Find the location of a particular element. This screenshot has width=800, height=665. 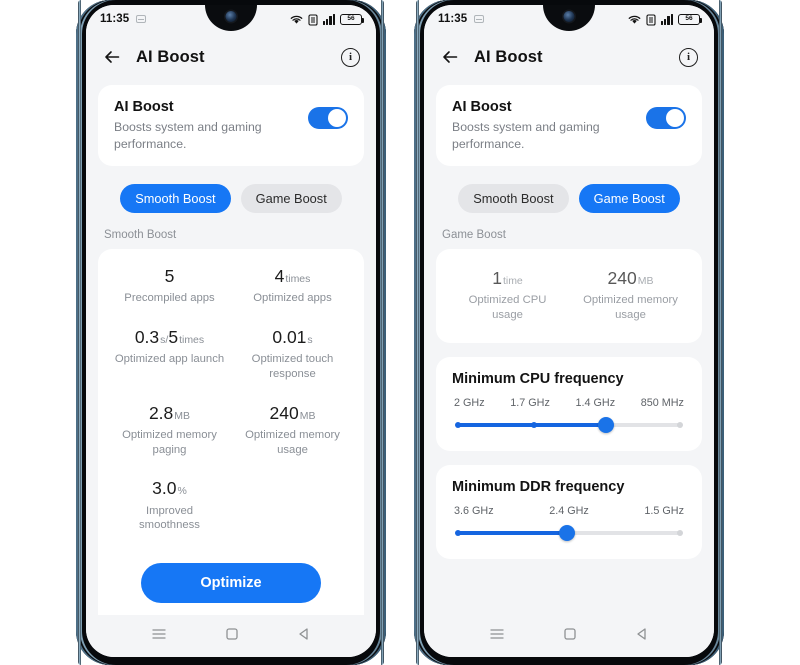

stat-value: 5 is located at coordinates (169, 276).